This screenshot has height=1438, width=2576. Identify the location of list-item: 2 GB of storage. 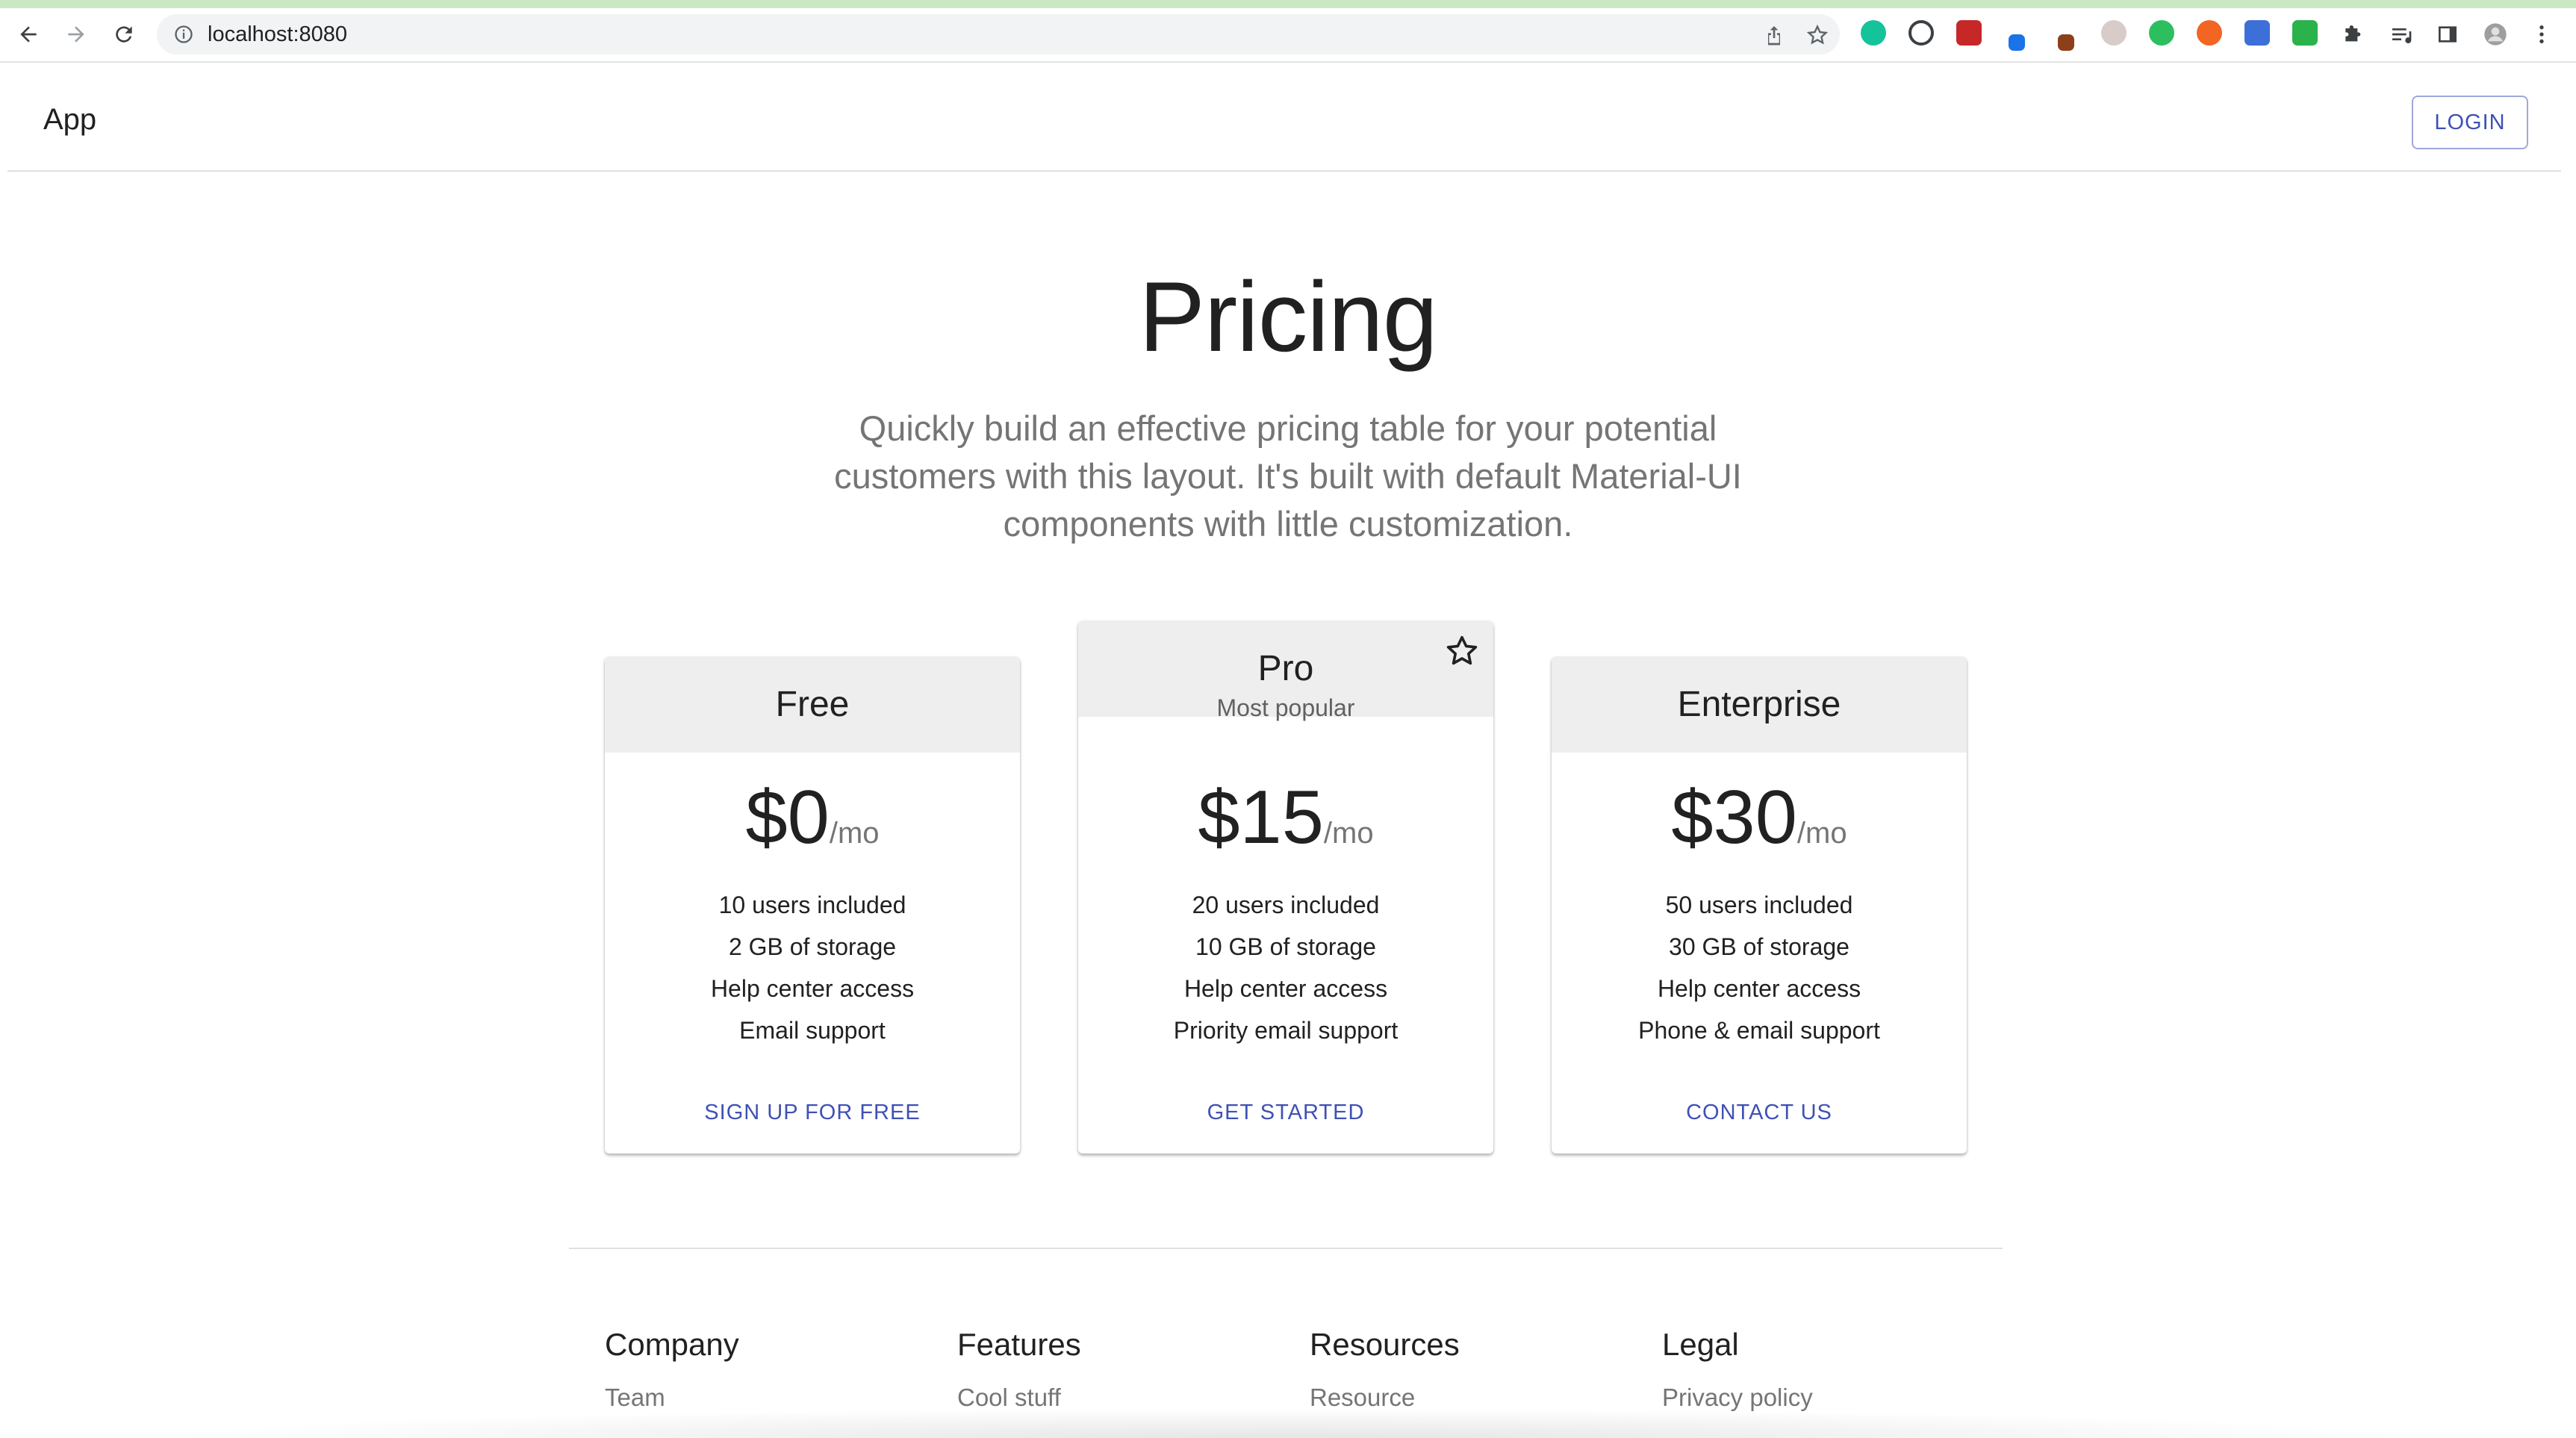
(813, 946).